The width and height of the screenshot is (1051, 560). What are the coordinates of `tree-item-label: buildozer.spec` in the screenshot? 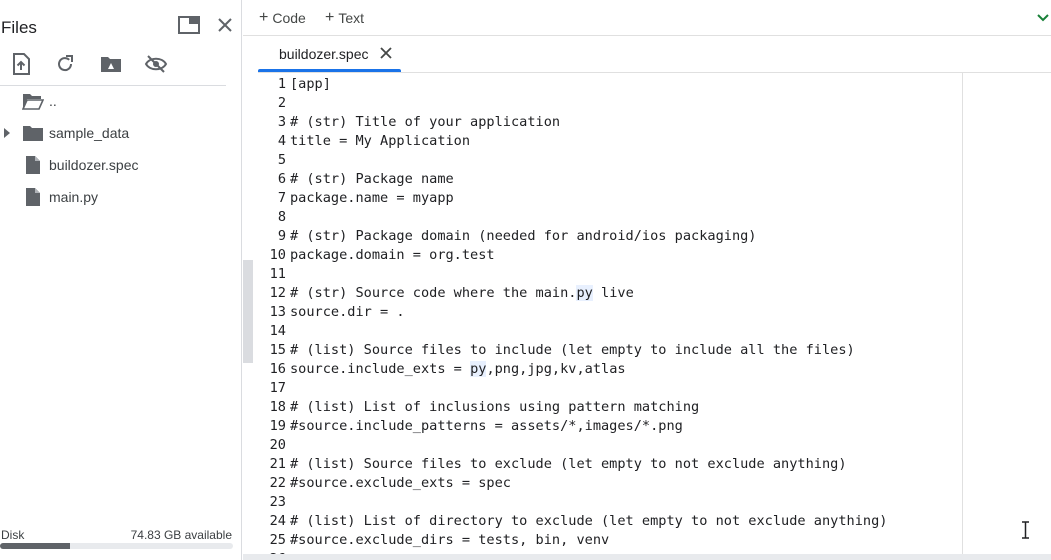 It's located at (94, 165).